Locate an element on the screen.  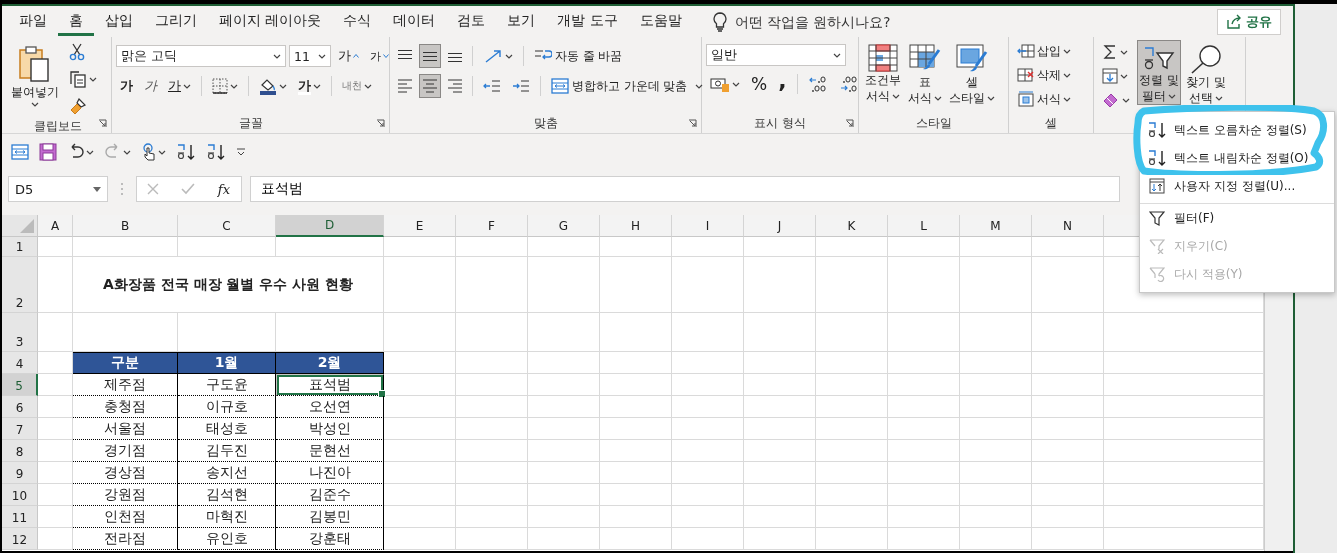
ribbon-tab: 파일 is located at coordinates (33, 21).